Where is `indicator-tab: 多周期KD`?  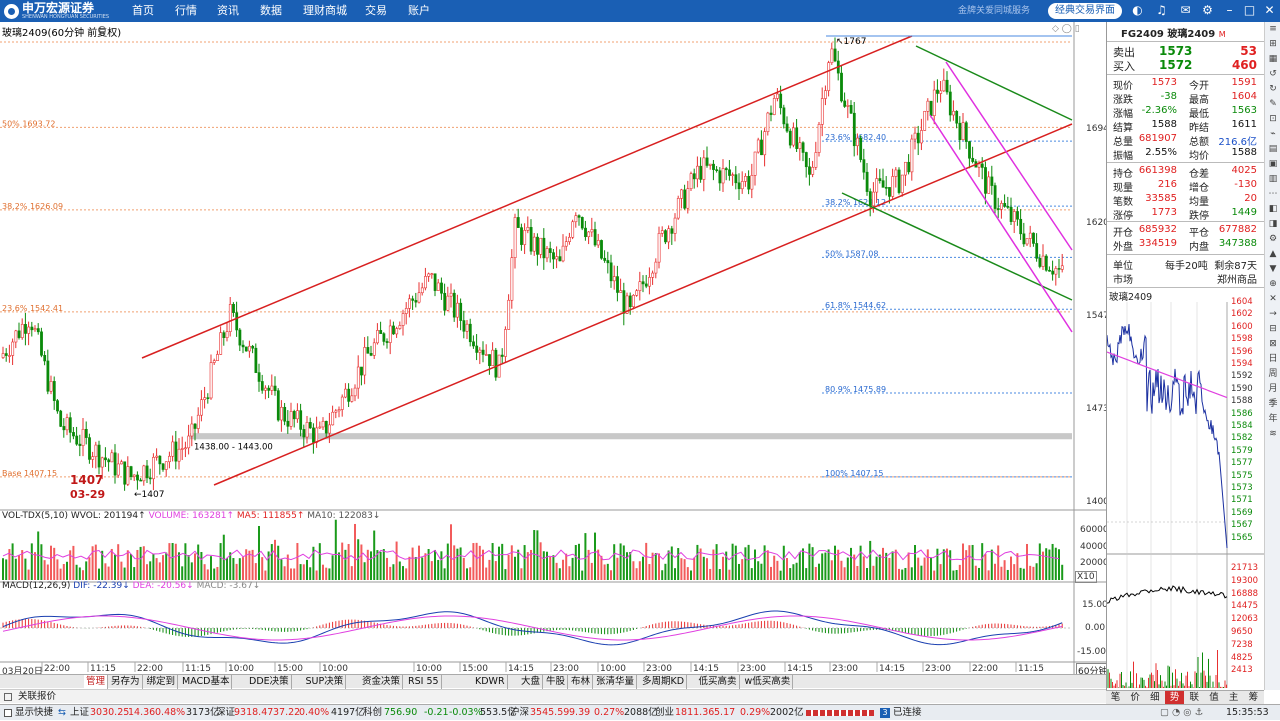
indicator-tab: 多周期KD is located at coordinates (664, 682).